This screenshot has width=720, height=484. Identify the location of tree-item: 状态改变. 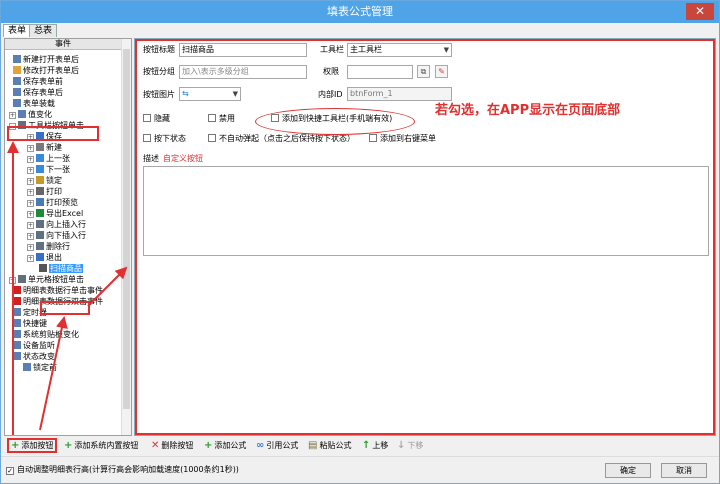
(34, 356).